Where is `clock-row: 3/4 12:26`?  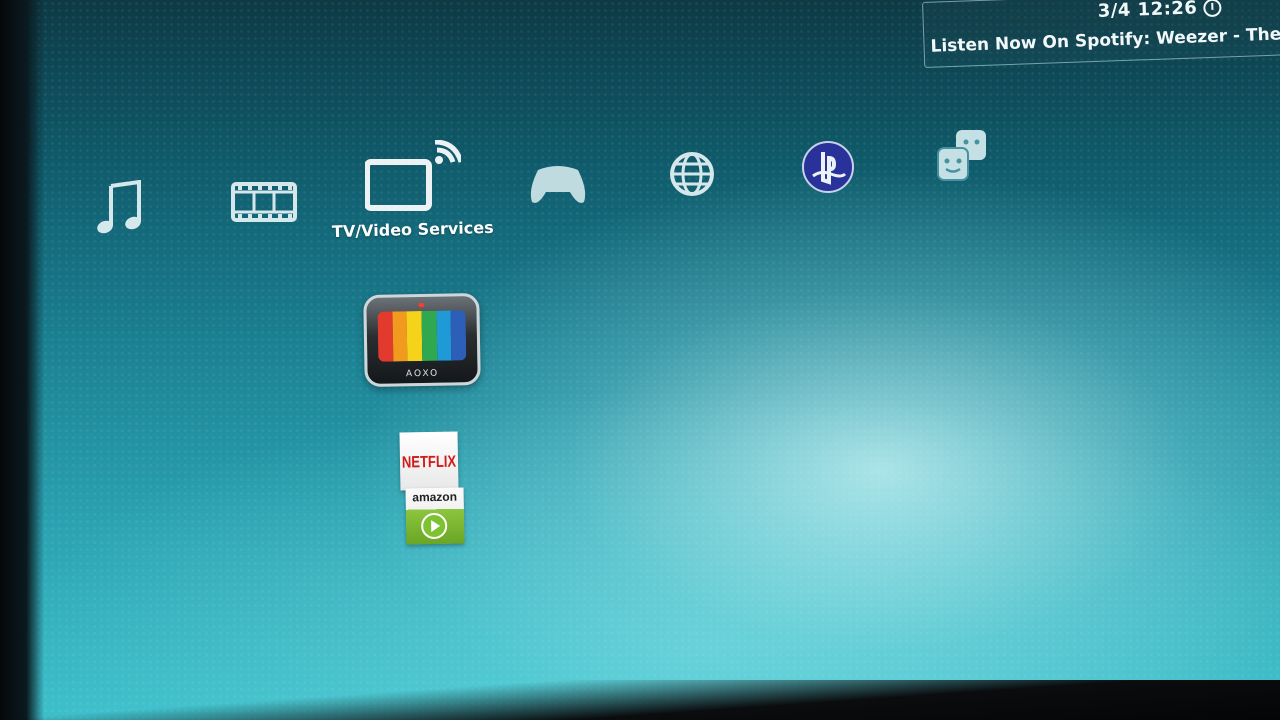 clock-row: 3/4 12:26 is located at coordinates (1159, 11).